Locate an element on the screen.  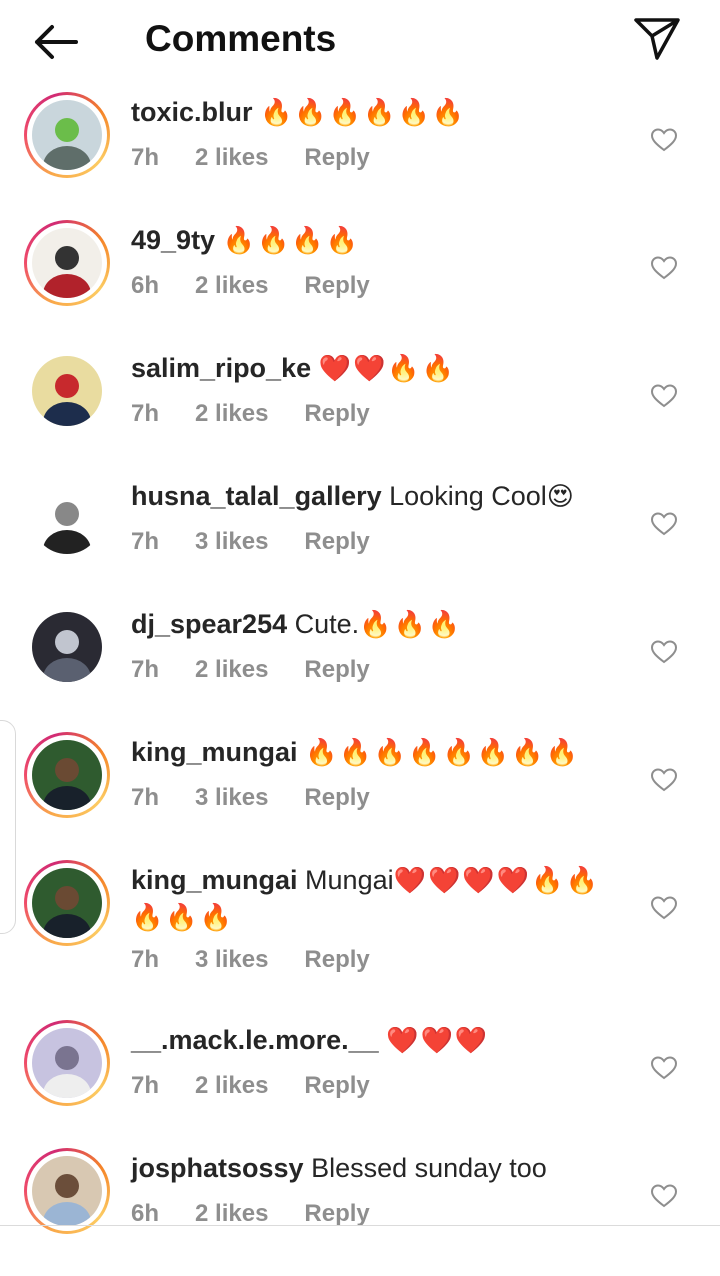
comment-username: salim_ripo_ke is located at coordinates (221, 368).